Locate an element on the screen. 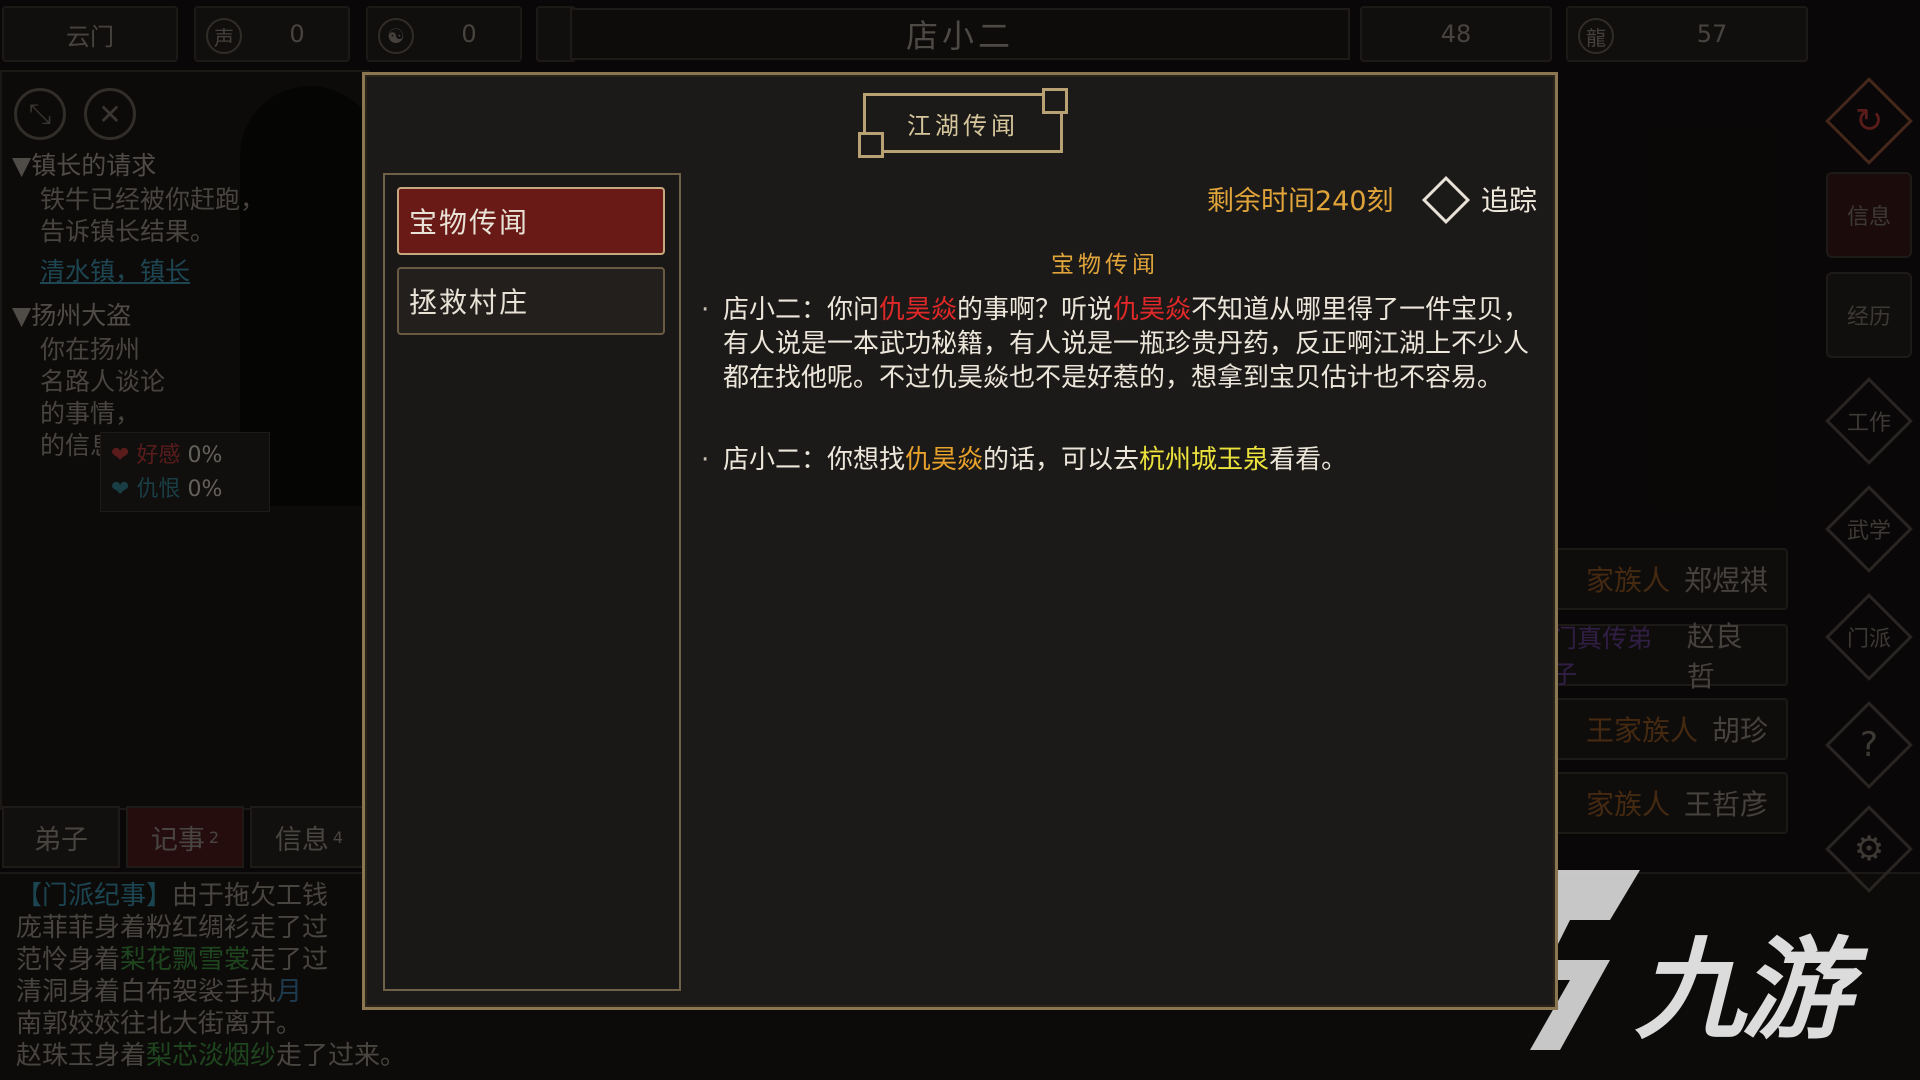 This screenshot has width=1920, height=1080. npc-name-banner: 店小二 is located at coordinates (960, 34).